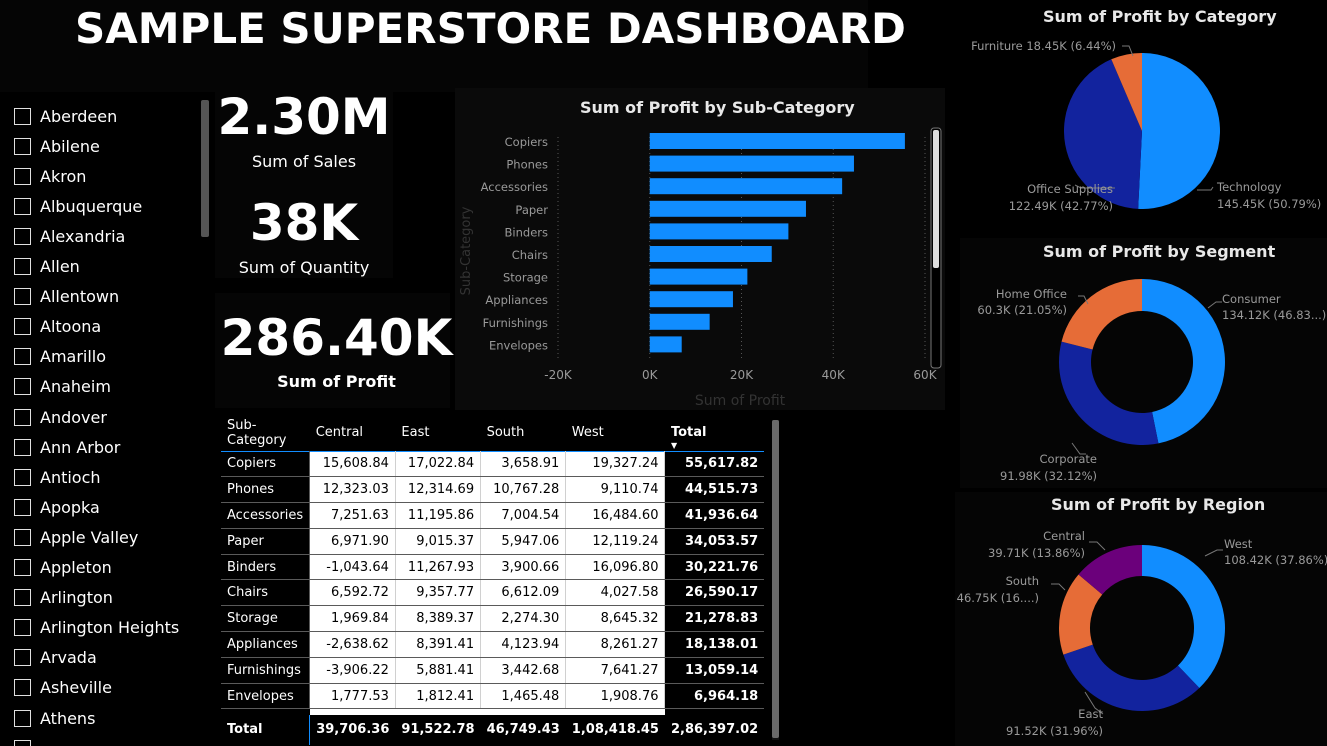 This screenshot has width=1327, height=746. What do you see at coordinates (50, 176) in the screenshot?
I see `city-item: Akron` at bounding box center [50, 176].